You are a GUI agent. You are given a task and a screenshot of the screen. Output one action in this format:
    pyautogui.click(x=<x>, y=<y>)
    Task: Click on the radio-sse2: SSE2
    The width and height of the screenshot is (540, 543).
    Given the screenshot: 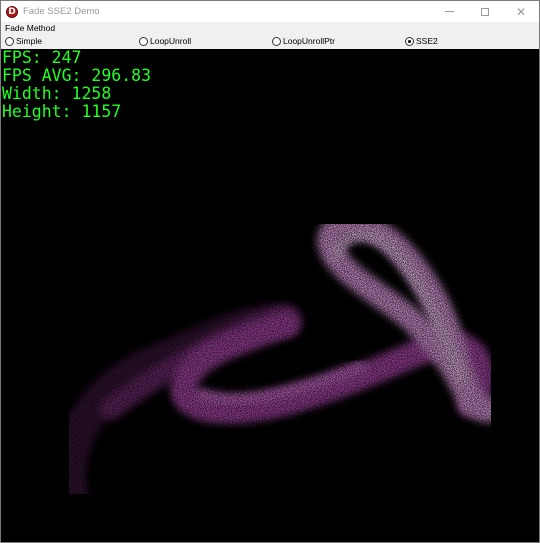 What is the action you would take?
    pyautogui.click(x=421, y=41)
    